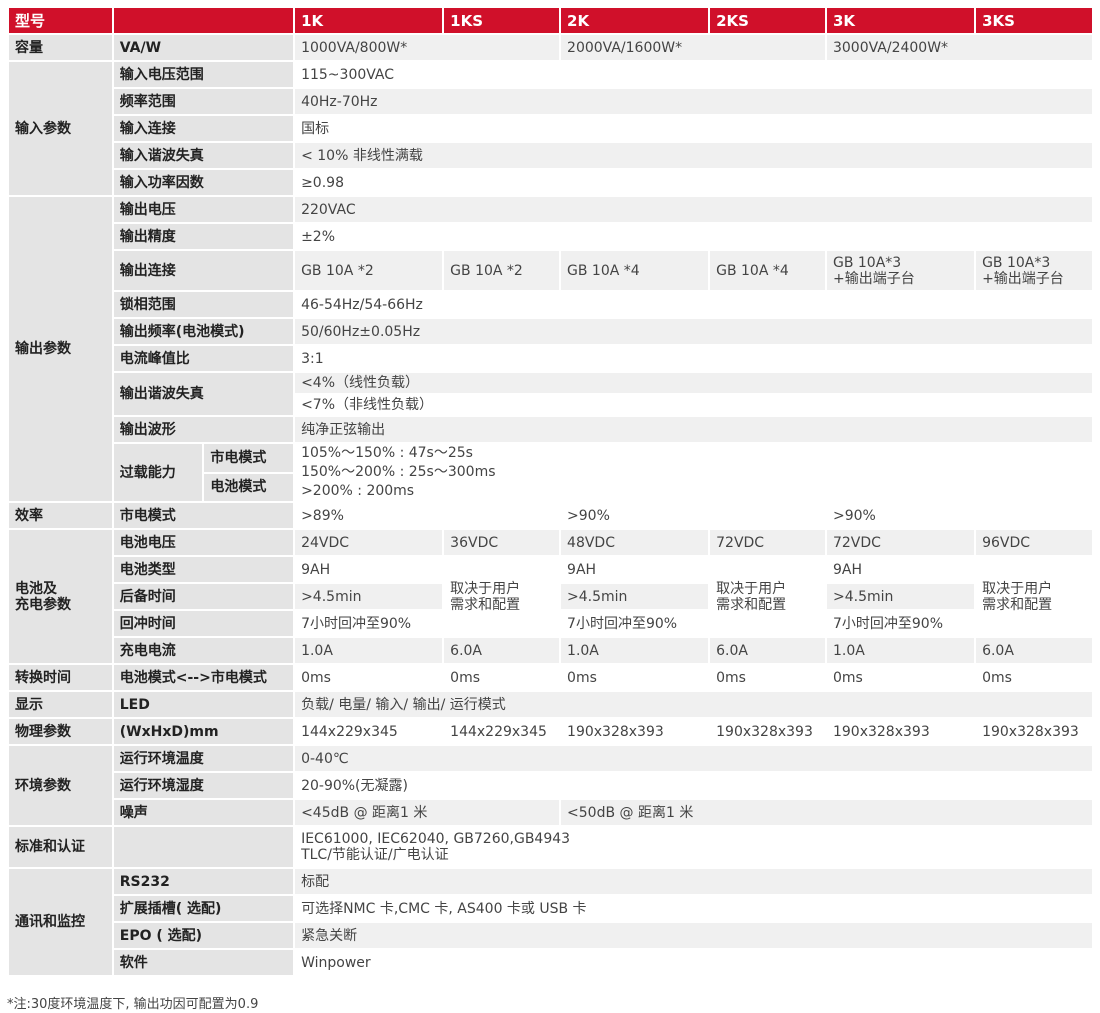 The image size is (1100, 1013). What do you see at coordinates (427, 812) in the screenshot?
I see `noise-1k: <45dB @ 距离1 米` at bounding box center [427, 812].